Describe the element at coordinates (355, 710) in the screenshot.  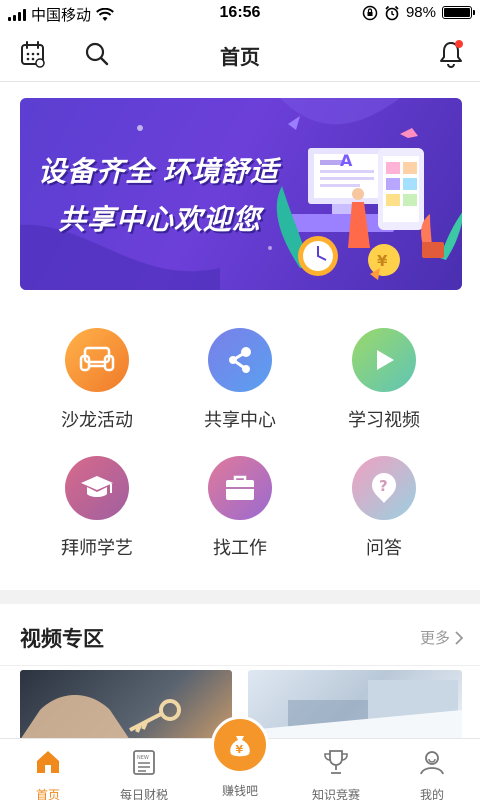
I see `laptop-image` at that location.